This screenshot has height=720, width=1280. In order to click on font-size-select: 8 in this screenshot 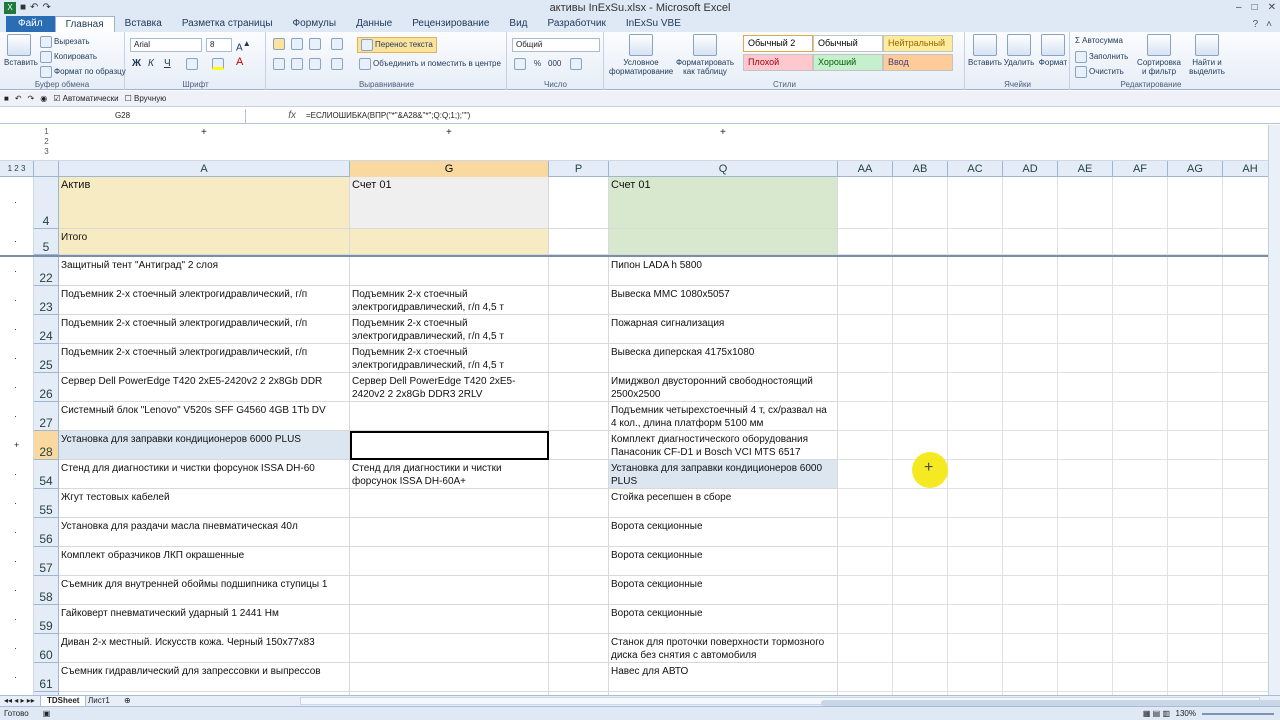, I will do `click(219, 45)`.